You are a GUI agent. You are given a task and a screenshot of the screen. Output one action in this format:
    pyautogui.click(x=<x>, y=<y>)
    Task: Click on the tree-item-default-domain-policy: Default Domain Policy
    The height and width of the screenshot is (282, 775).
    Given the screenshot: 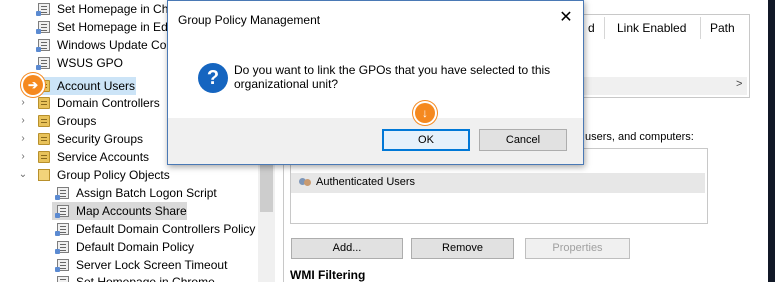 What is the action you would take?
    pyautogui.click(x=129, y=247)
    